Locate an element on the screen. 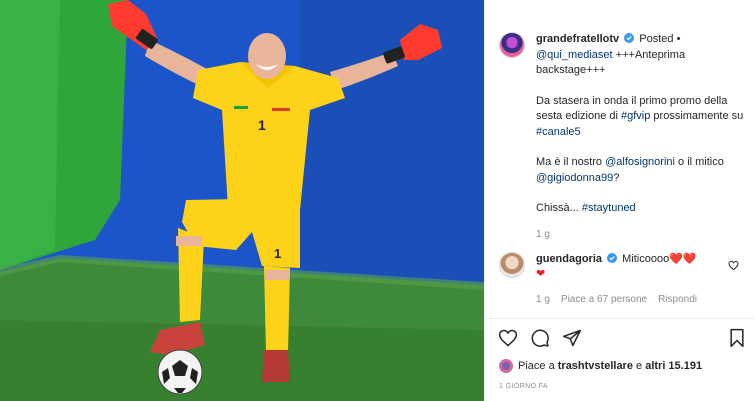 The image size is (755, 401). comment-item: guendagoria Miticoooo❤️❤️ ❤ is located at coordinates (622, 267).